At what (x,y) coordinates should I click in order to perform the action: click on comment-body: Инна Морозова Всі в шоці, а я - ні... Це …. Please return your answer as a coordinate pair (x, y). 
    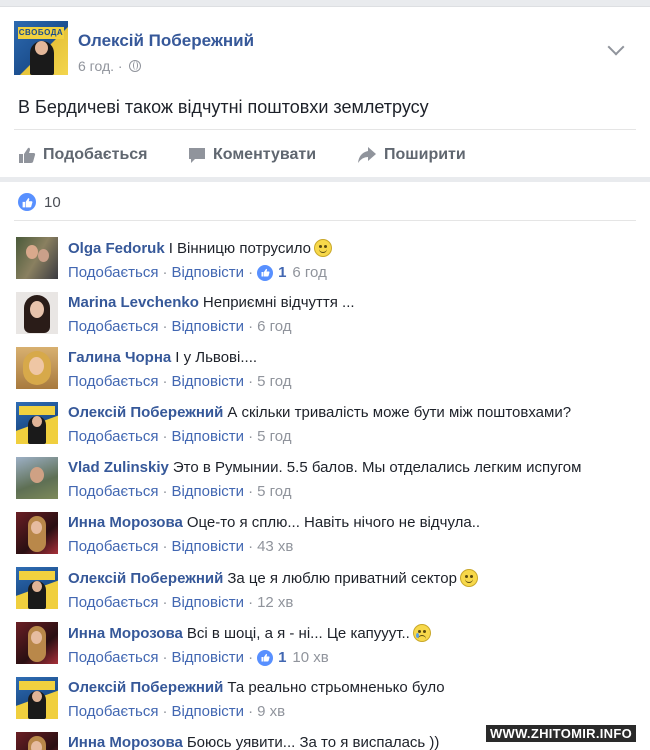
    Looking at the image, I should click on (353, 645).